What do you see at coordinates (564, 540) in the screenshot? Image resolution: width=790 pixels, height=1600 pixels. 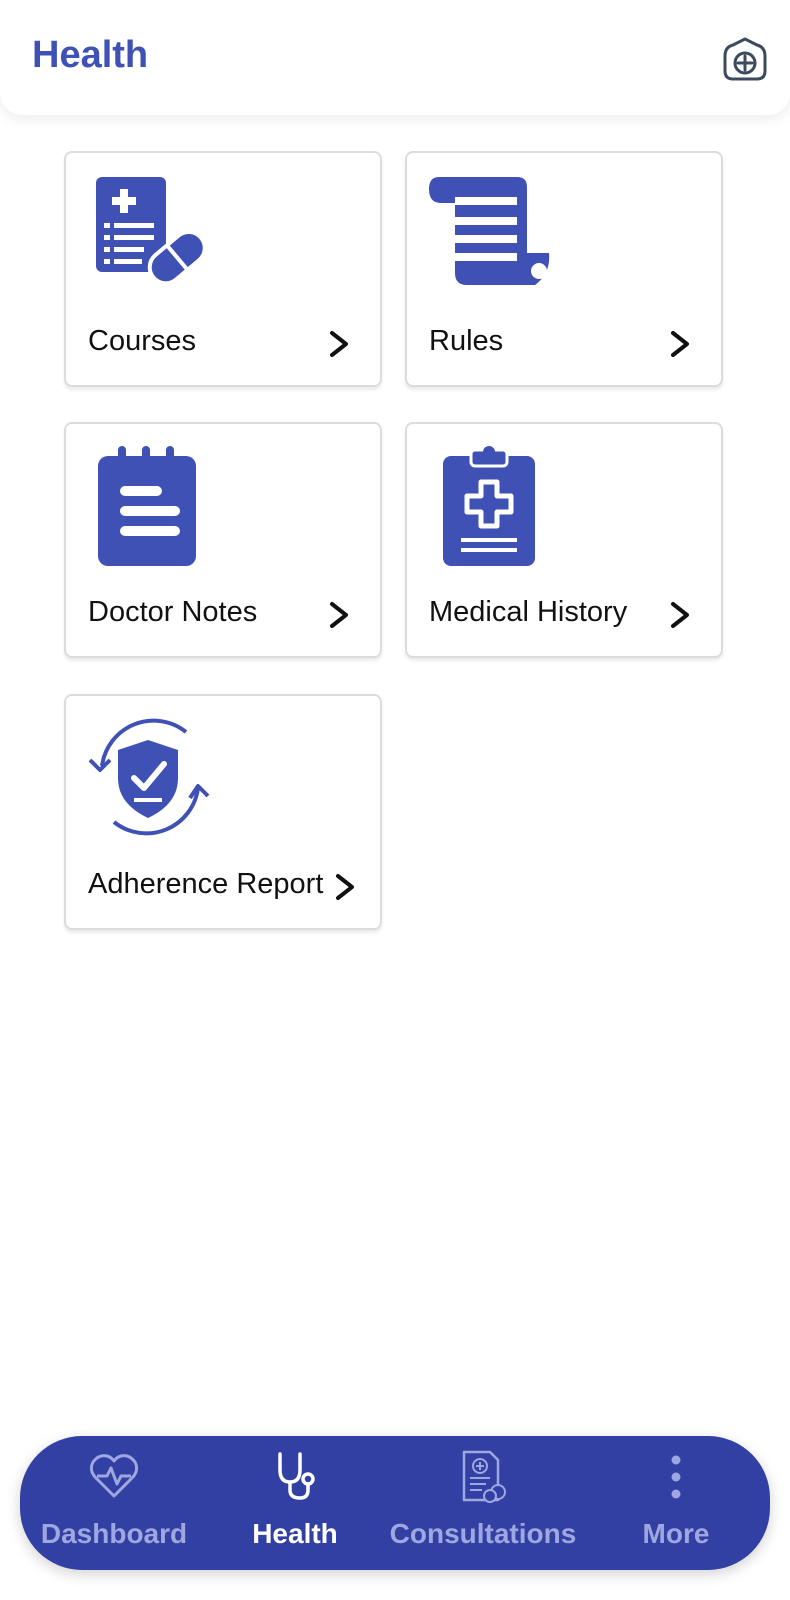 I see `card-medical-history: Medical History` at bounding box center [564, 540].